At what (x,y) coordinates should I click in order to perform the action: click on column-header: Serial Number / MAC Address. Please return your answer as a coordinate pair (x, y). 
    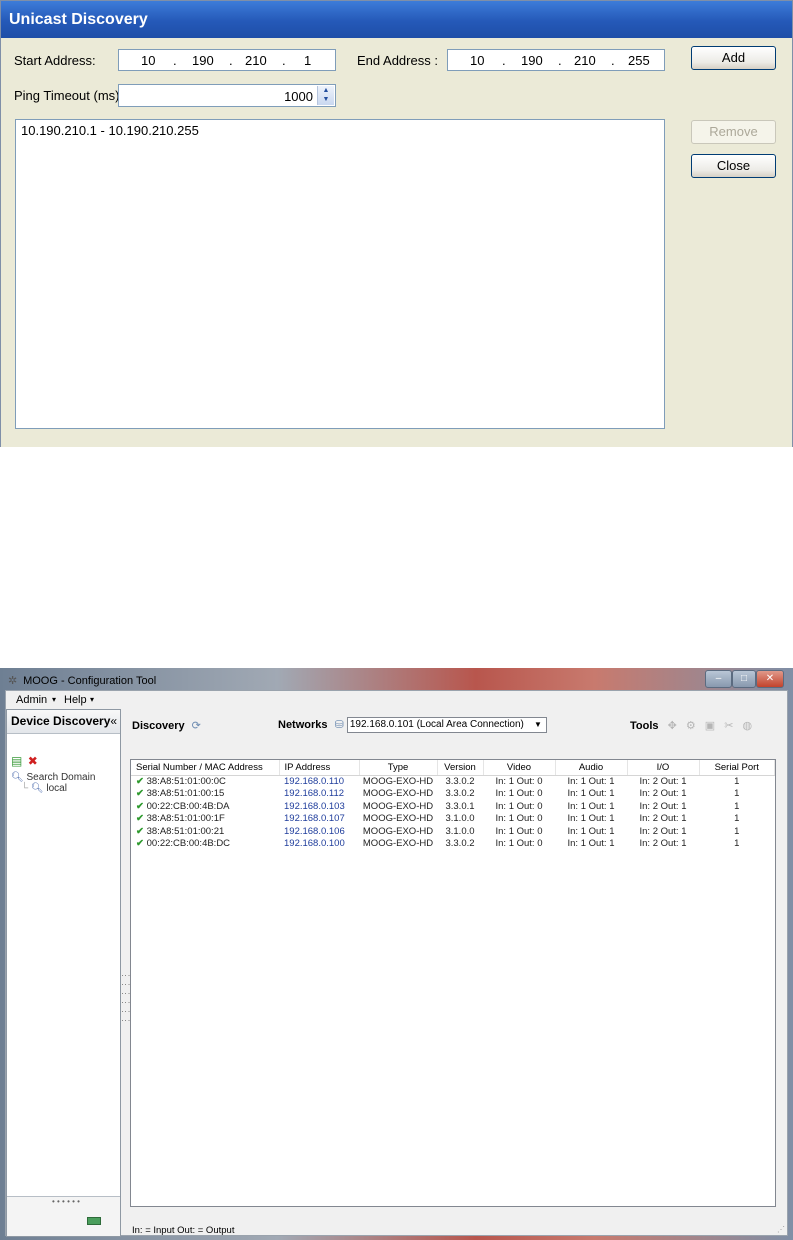
    Looking at the image, I should click on (205, 768).